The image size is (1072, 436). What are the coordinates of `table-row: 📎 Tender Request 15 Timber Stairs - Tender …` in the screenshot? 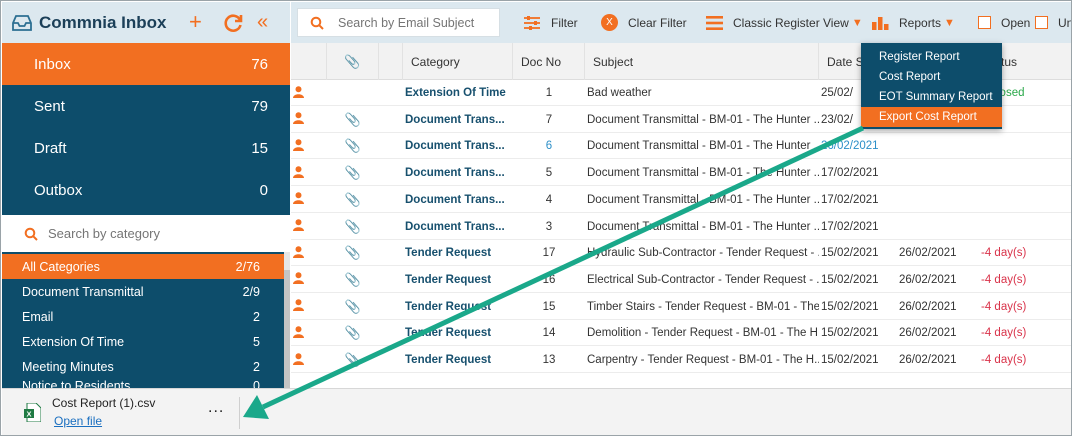 It's located at (681, 307).